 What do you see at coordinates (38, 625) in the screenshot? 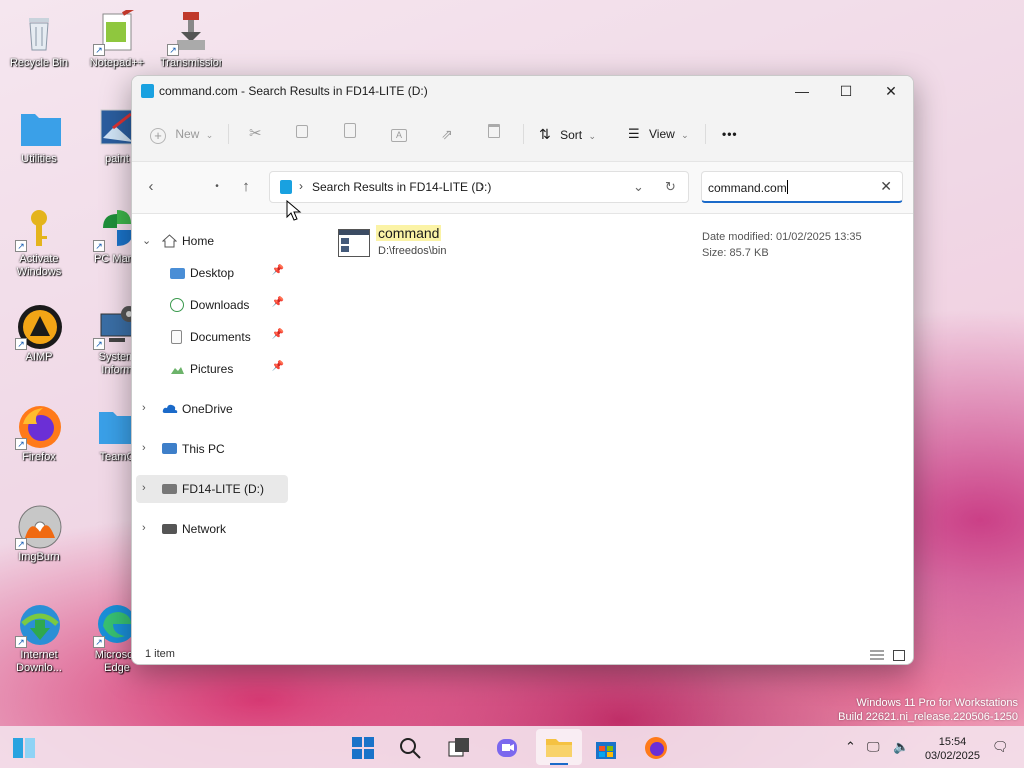
I see `internet-download-manager-icon: ↗` at bounding box center [38, 625].